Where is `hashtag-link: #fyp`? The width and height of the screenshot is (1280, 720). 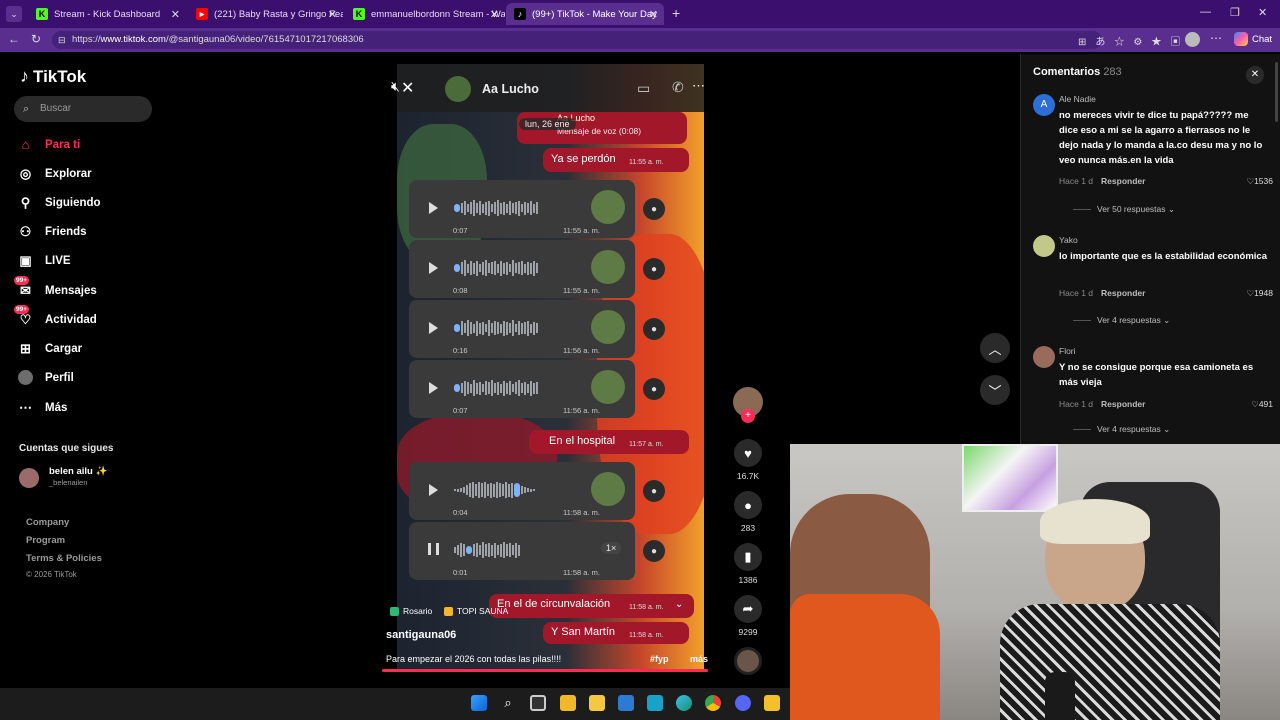
hashtag-link: #fyp is located at coordinates (659, 659).